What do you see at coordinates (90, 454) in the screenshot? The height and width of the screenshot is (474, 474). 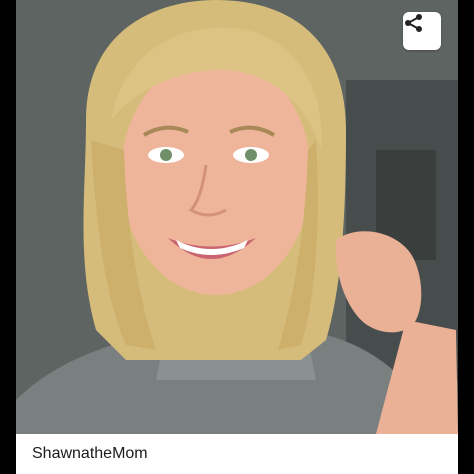 I see `author-name: ShawnatheMom` at bounding box center [90, 454].